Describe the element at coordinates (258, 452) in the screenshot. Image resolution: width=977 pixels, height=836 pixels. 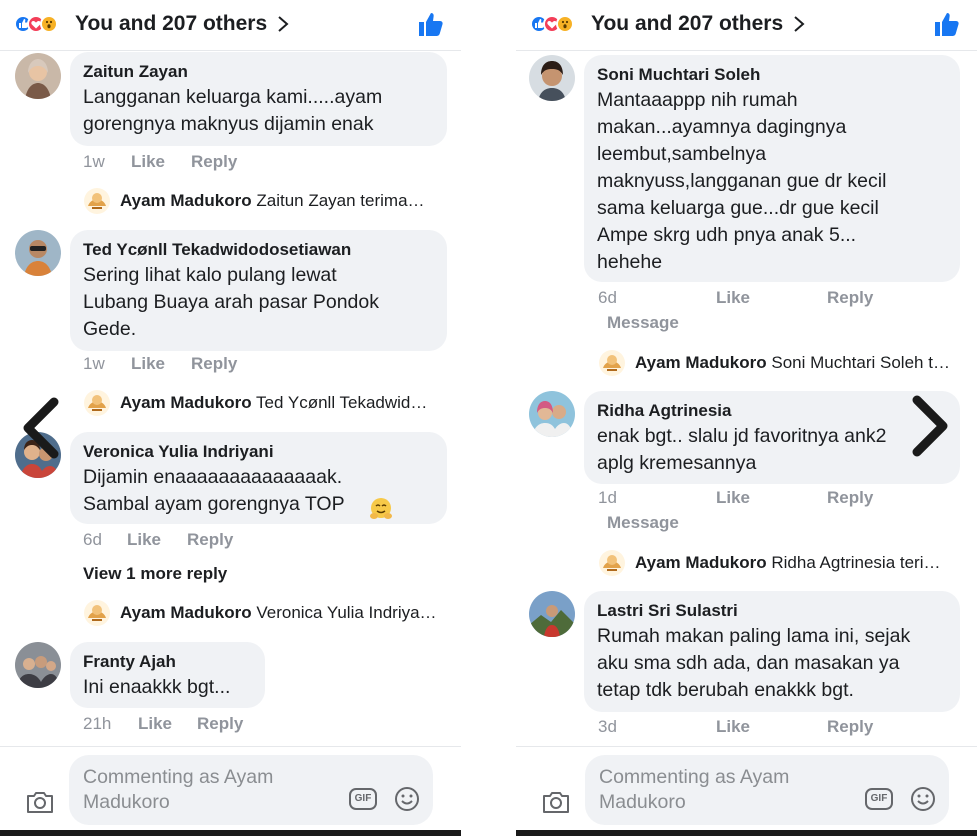
I see `comment-author: Veronica Yulia Indriyani` at that location.